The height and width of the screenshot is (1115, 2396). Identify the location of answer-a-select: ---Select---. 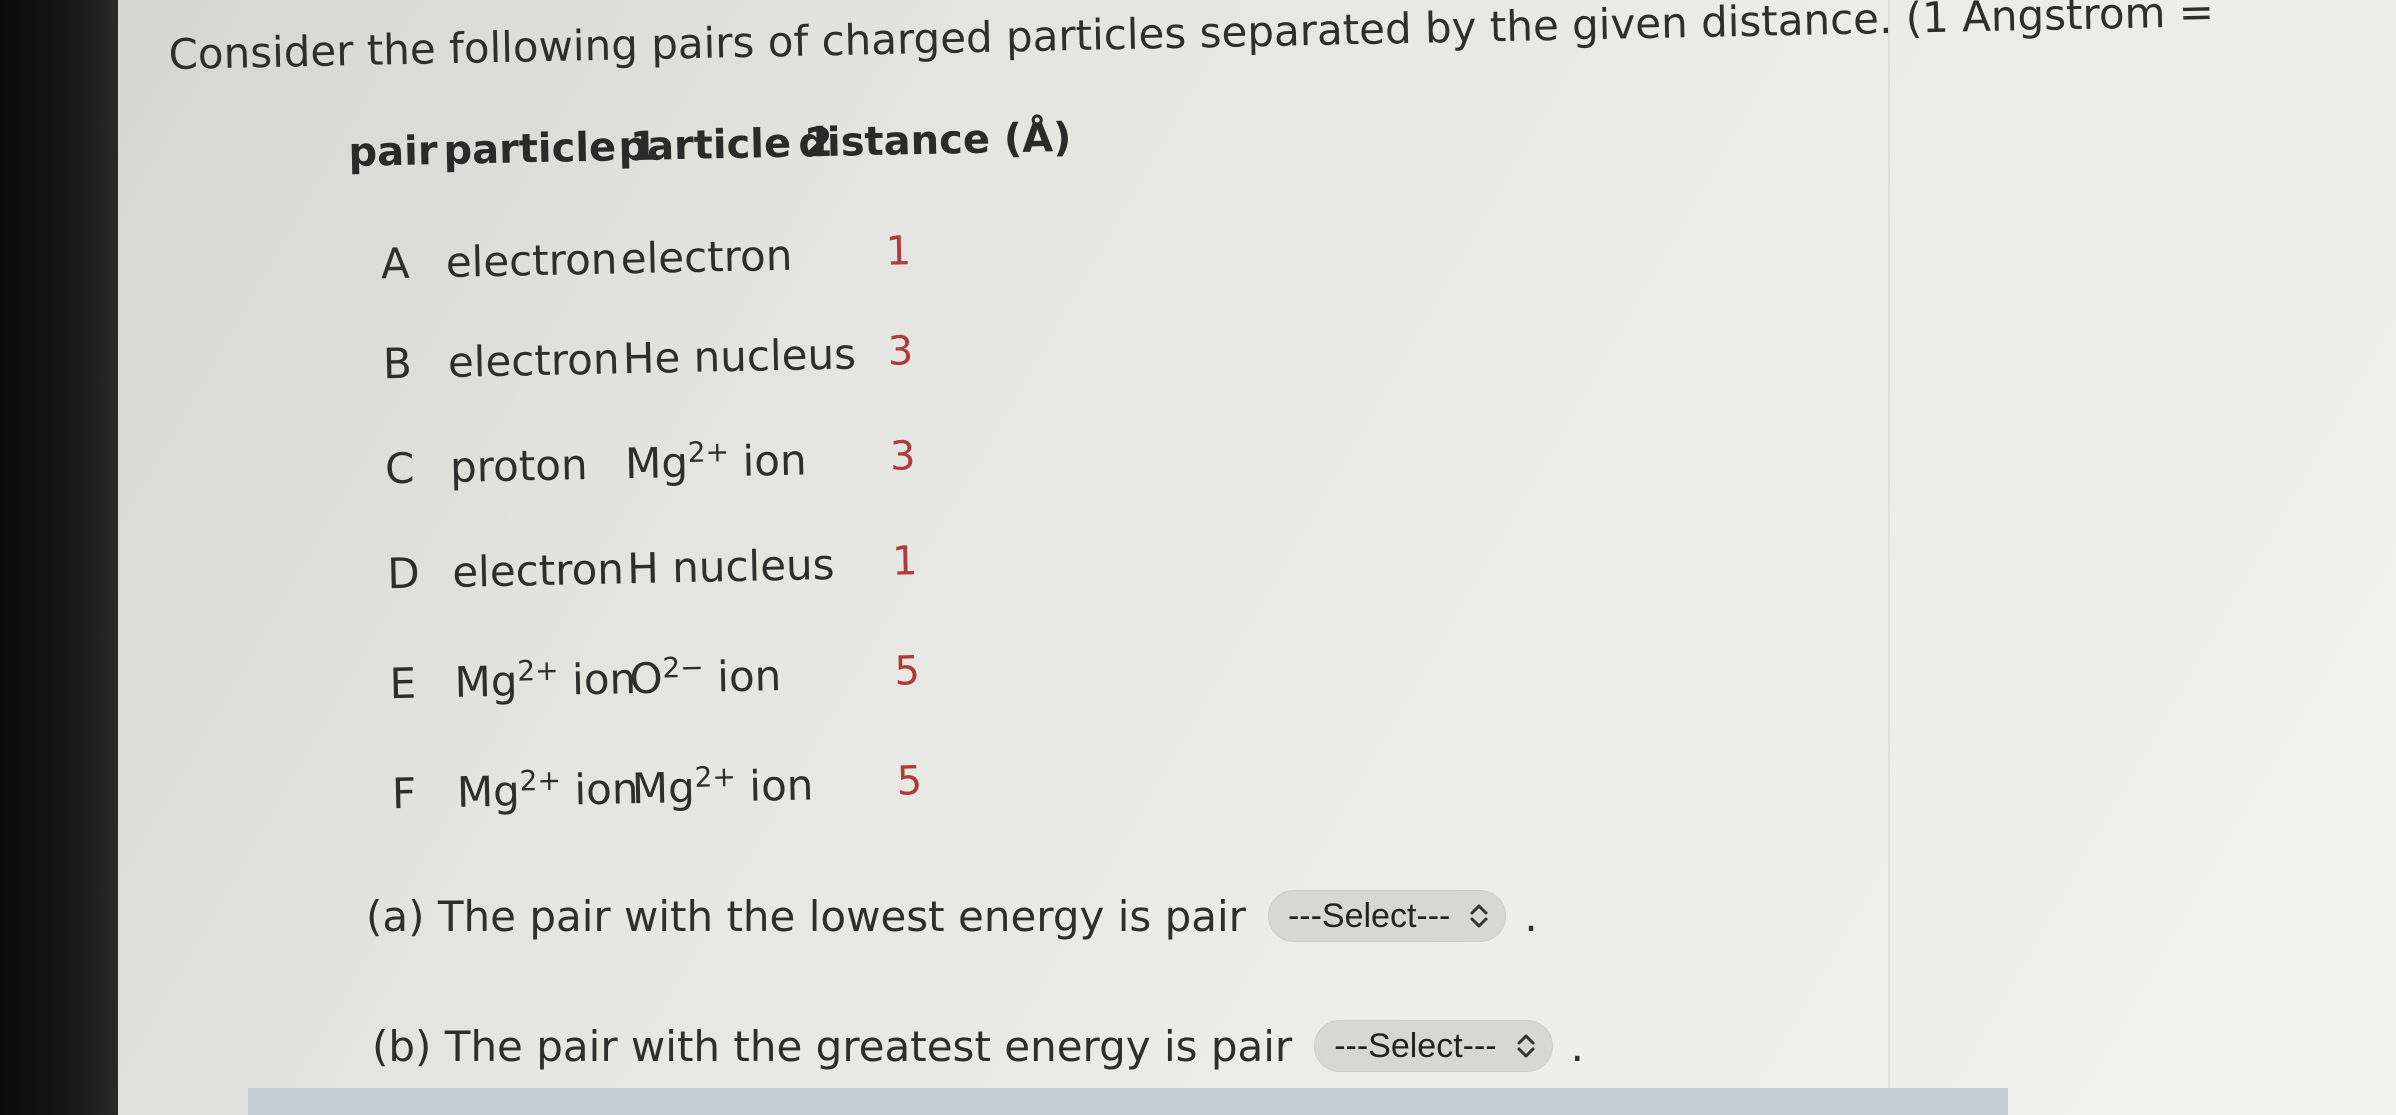
(1387, 916).